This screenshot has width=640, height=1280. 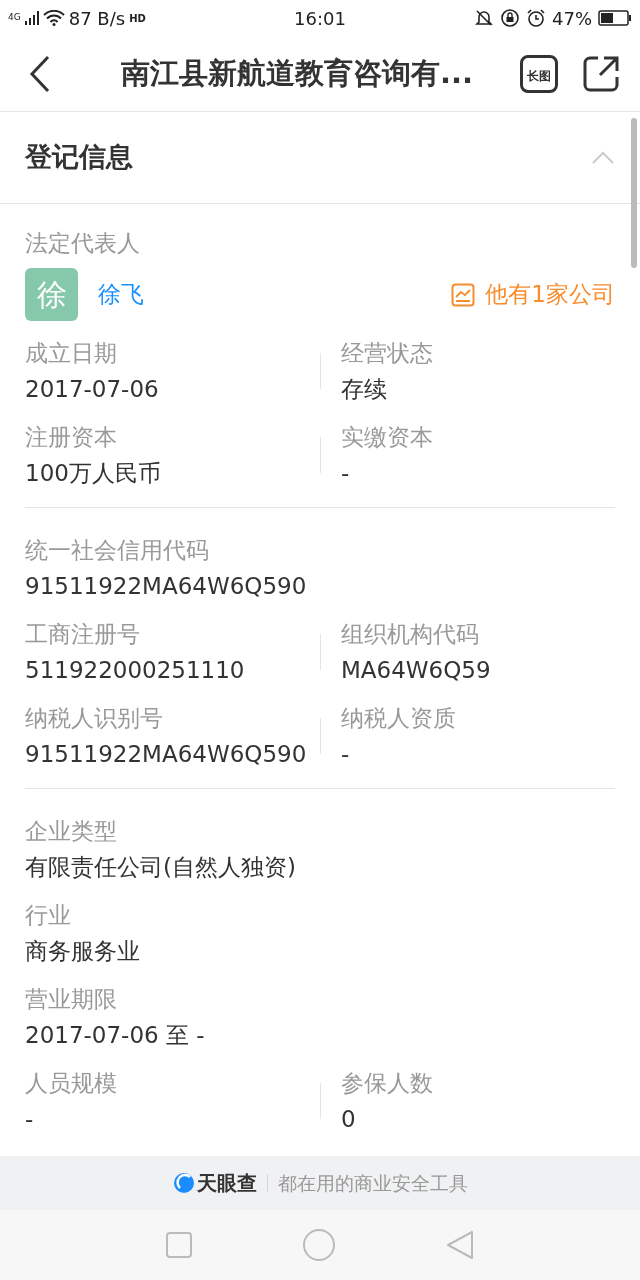 What do you see at coordinates (463, 294) in the screenshot?
I see `chart-icon` at bounding box center [463, 294].